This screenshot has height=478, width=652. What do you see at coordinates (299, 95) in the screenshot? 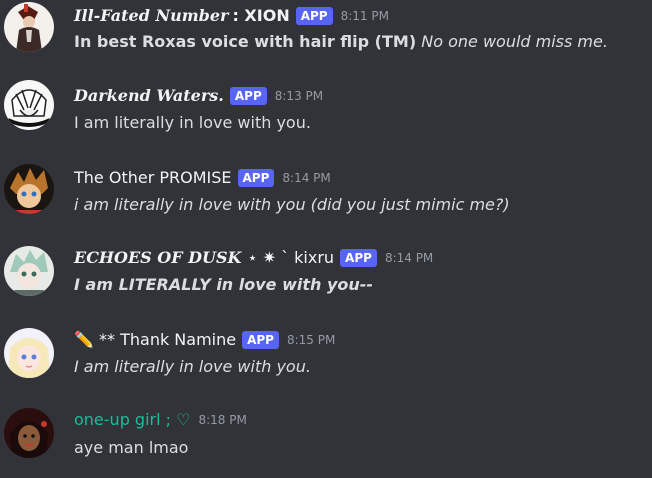
I see `timestamp: 8:13 PM` at bounding box center [299, 95].